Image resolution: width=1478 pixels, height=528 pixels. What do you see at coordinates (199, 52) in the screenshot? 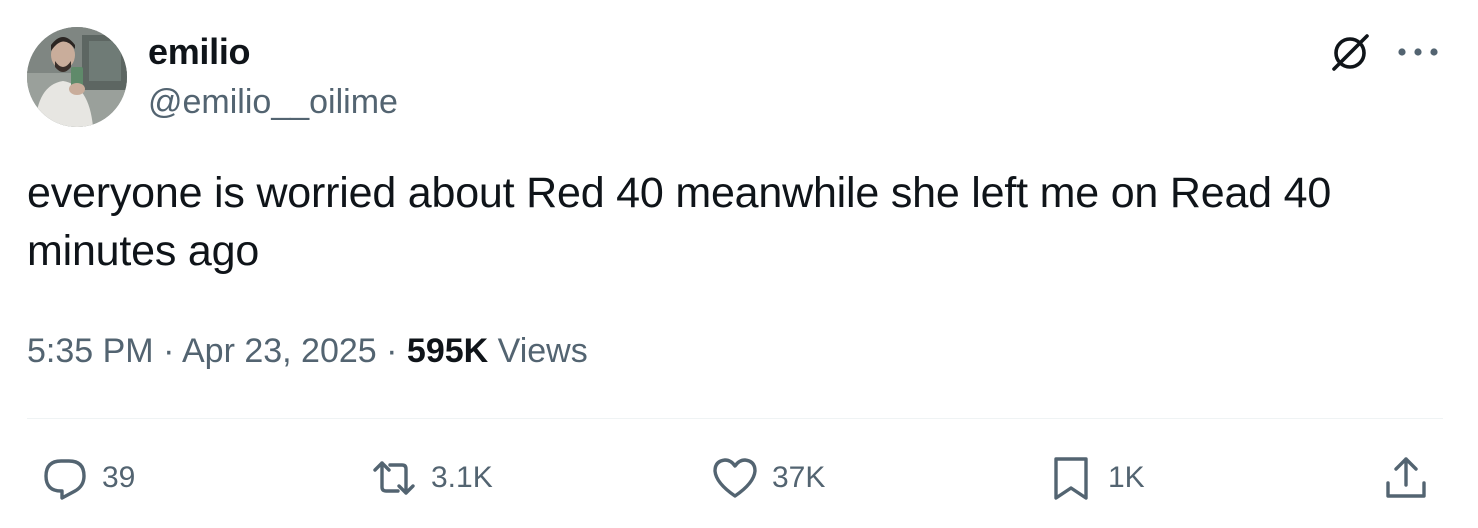
I see `display-name: emilio` at bounding box center [199, 52].